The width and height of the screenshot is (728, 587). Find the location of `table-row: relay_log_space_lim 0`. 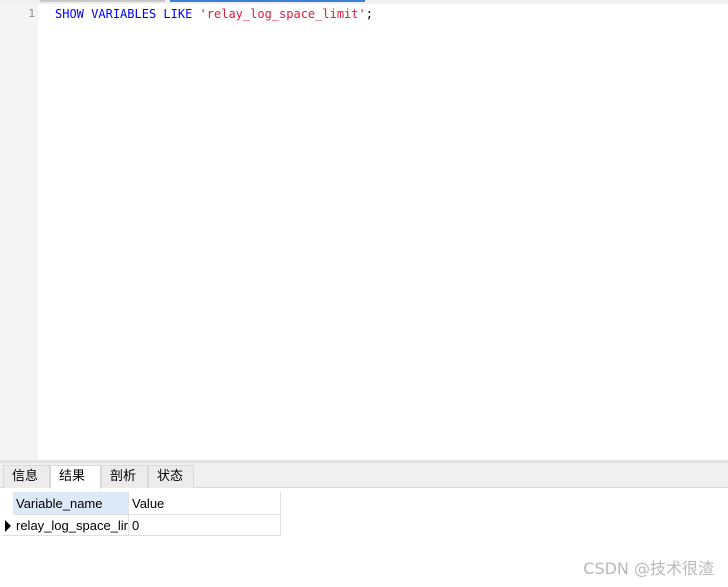

table-row: relay_log_space_lim 0 is located at coordinates (147, 525).